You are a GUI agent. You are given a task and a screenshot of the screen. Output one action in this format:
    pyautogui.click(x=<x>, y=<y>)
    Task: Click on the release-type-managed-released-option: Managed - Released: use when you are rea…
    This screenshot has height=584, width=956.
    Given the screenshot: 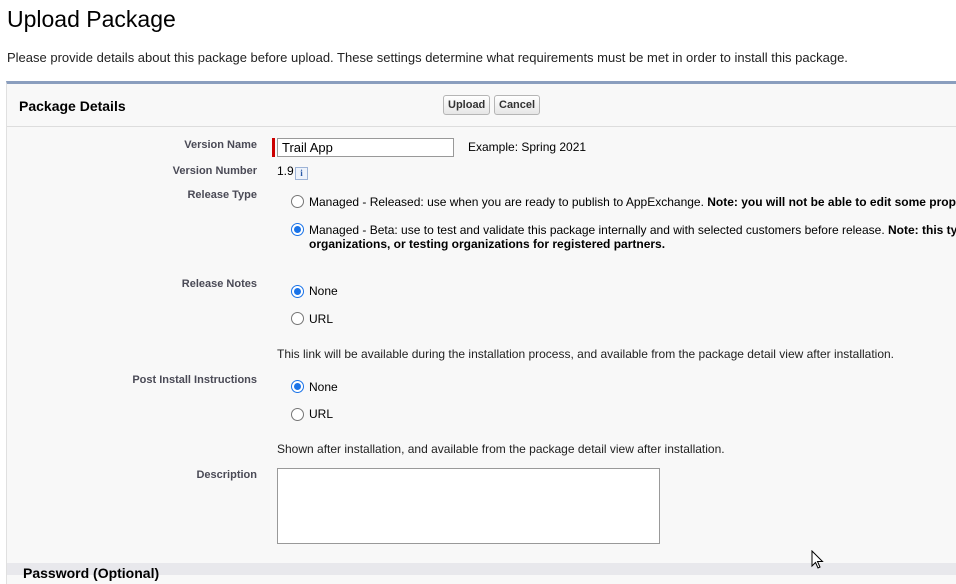 What is the action you would take?
    pyautogui.click(x=632, y=202)
    